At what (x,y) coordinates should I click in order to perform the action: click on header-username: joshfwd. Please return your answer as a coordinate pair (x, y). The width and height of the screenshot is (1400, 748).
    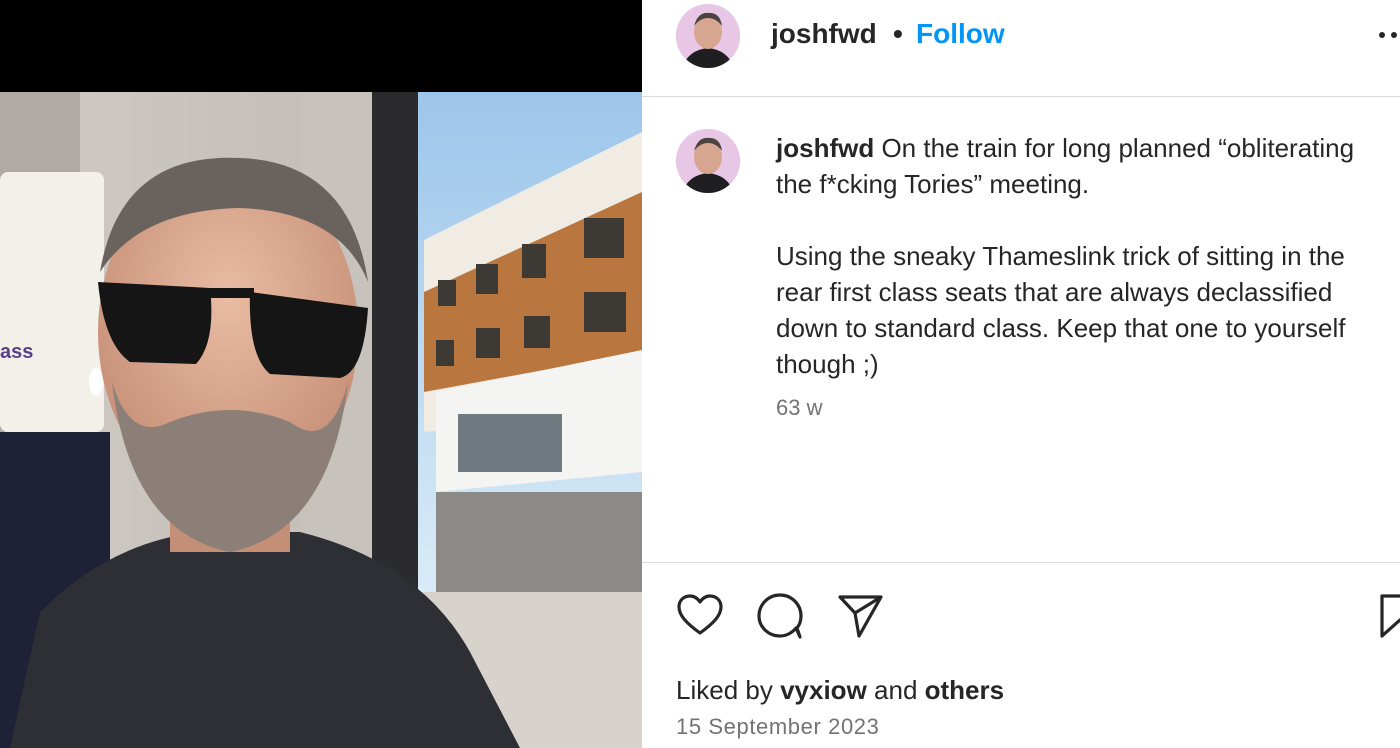
    Looking at the image, I should click on (824, 34).